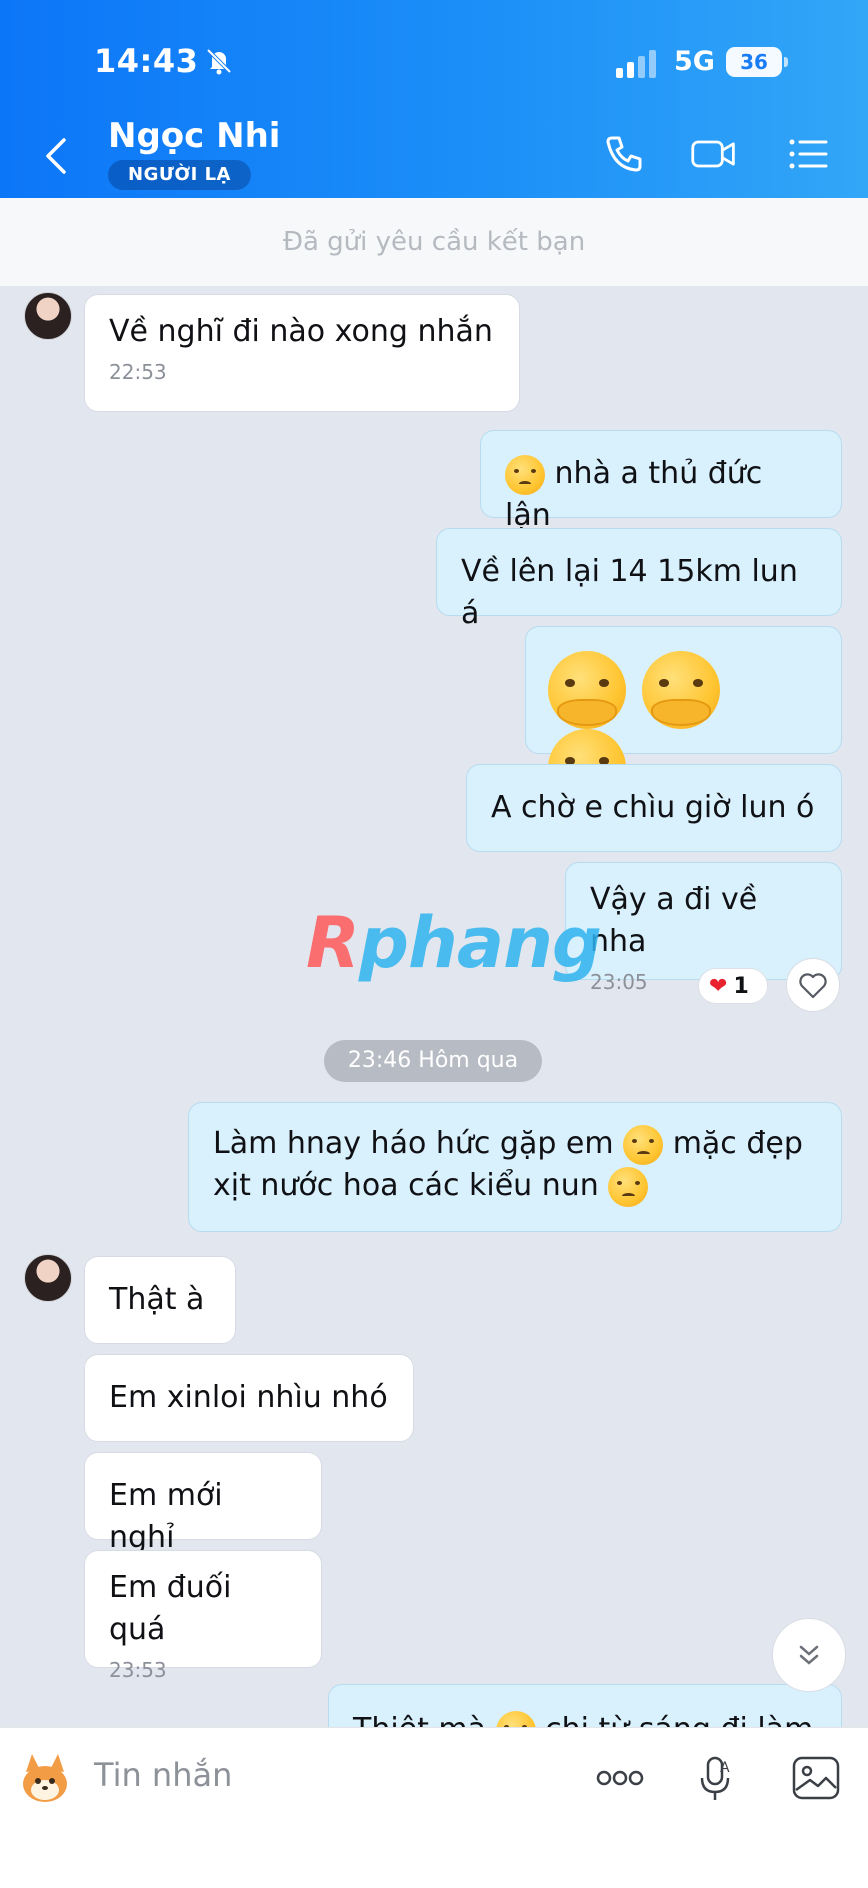 This screenshot has height=1888, width=868. I want to click on message-text: Làm hnay háo hức gặp em, so click(413, 1143).